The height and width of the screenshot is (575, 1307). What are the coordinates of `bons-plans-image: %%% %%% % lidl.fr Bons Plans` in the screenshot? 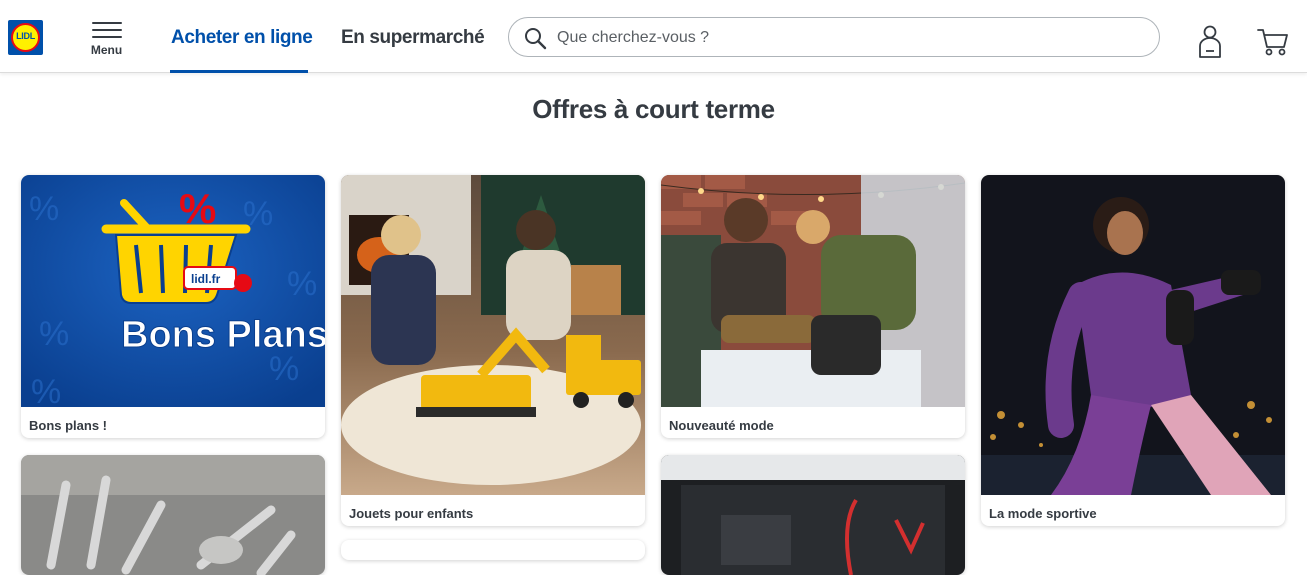 It's located at (173, 291).